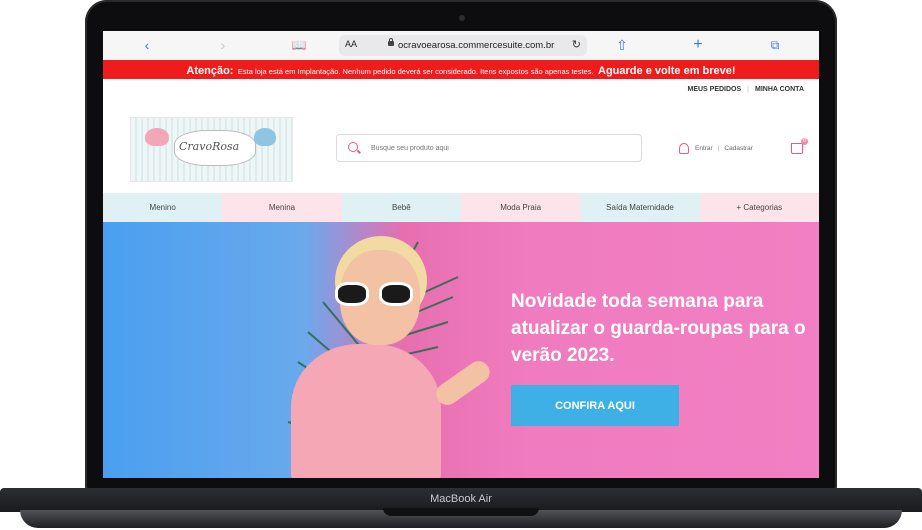  I want to click on search-box, so click(489, 148).